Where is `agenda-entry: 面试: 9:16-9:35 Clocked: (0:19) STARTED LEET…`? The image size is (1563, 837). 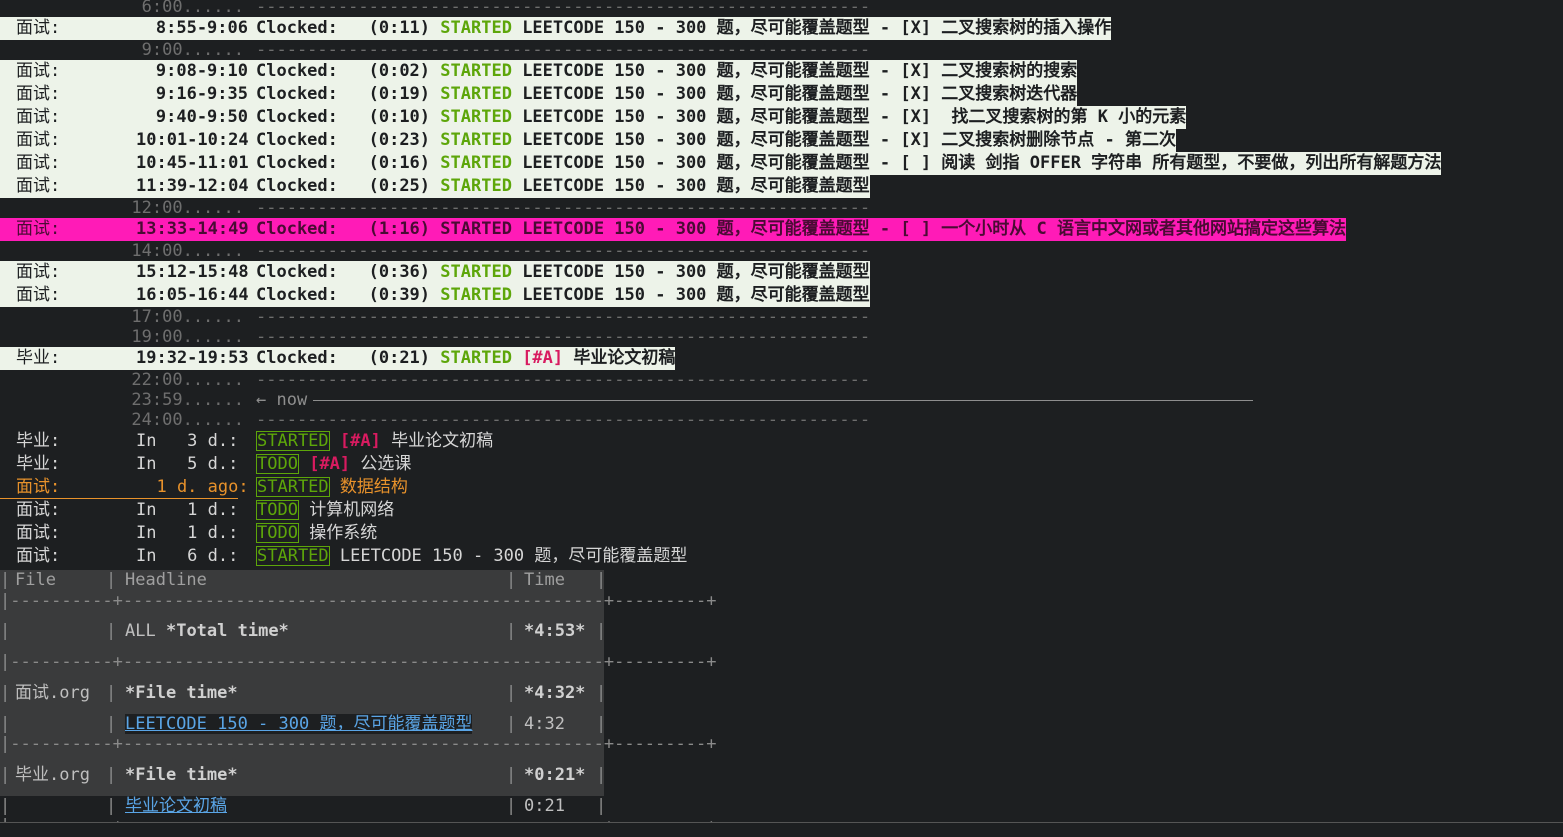
agenda-entry: 面试: 9:16-9:35 Clocked: (0:19) STARTED LEET… is located at coordinates (781, 94).